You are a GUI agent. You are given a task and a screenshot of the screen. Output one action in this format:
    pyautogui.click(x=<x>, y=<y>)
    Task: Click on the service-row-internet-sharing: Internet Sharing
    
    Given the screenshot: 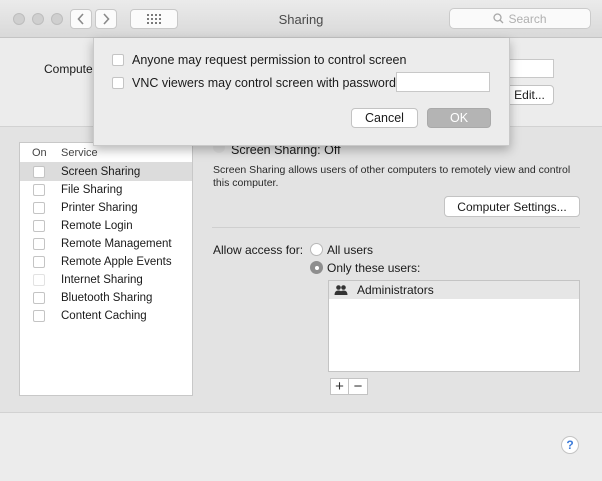 What is the action you would take?
    pyautogui.click(x=106, y=280)
    